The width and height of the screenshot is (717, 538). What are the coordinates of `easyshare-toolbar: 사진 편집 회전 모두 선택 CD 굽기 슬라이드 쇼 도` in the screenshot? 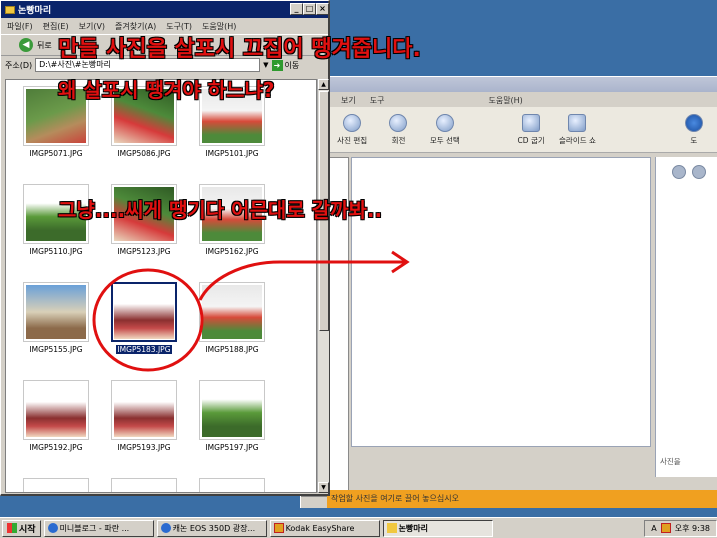 It's located at (509, 130).